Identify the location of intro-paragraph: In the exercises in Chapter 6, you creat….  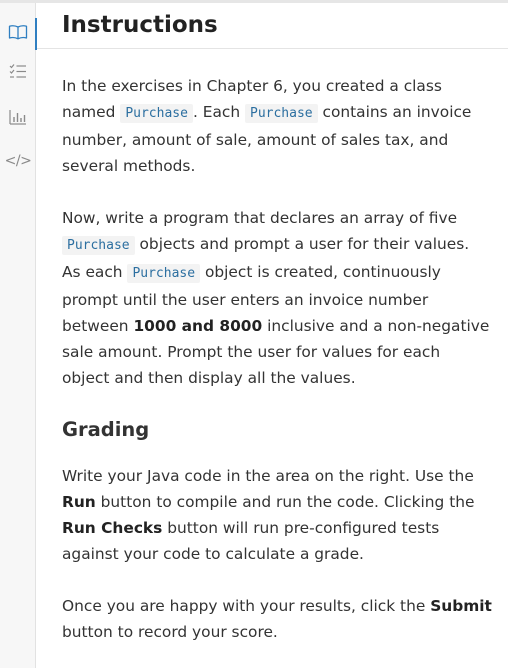
(277, 126).